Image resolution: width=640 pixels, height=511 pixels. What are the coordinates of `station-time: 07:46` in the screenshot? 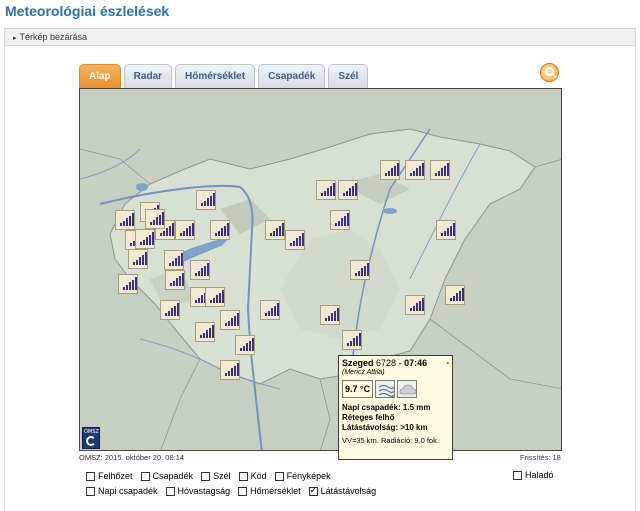 It's located at (416, 363).